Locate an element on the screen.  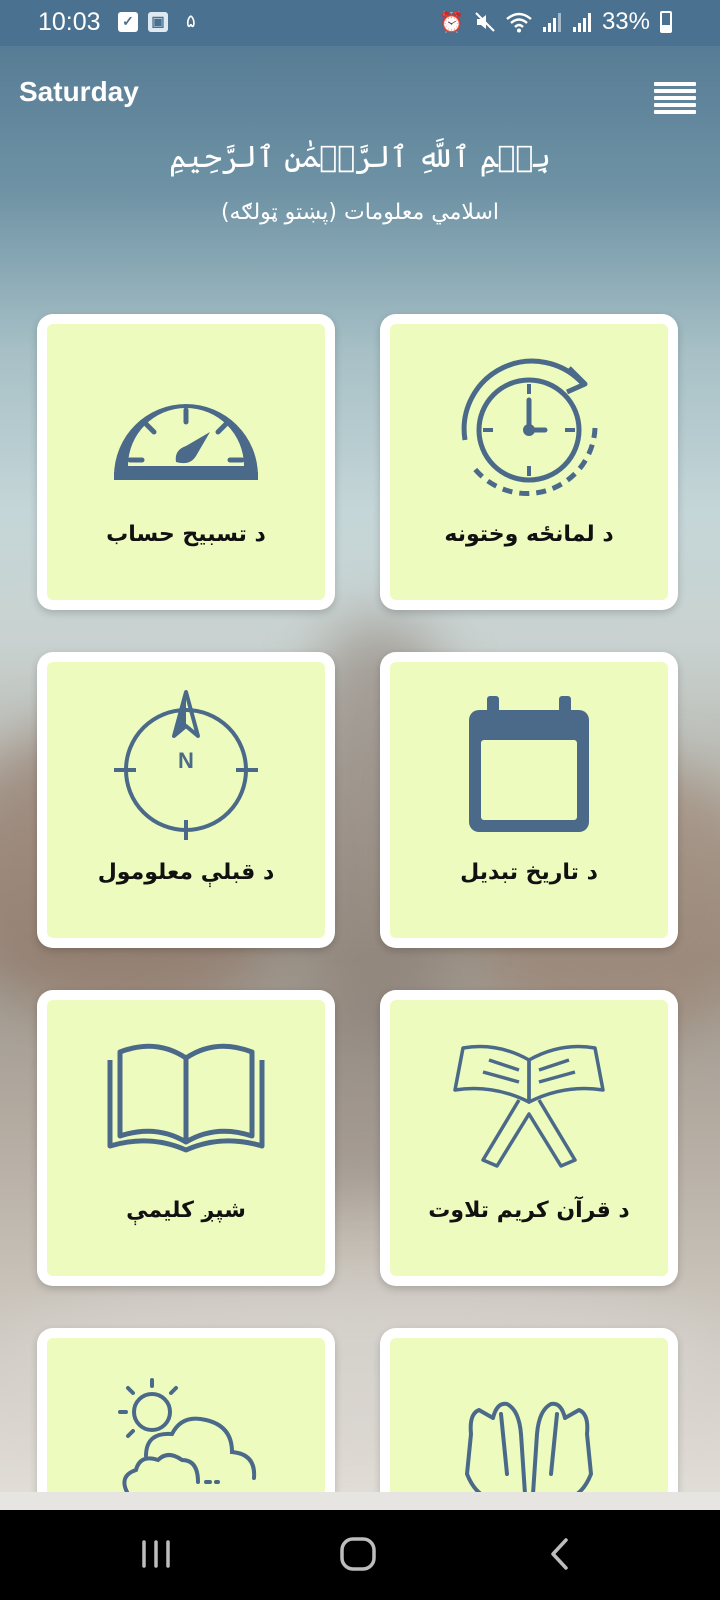
quran-stand-icon is located at coordinates (529, 1105).